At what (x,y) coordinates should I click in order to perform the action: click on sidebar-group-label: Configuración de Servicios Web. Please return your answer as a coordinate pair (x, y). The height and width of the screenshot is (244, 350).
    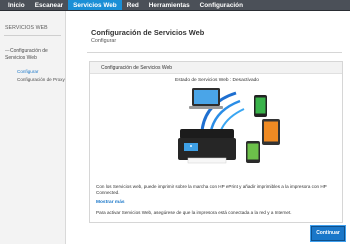
    Looking at the image, I should click on (26, 54).